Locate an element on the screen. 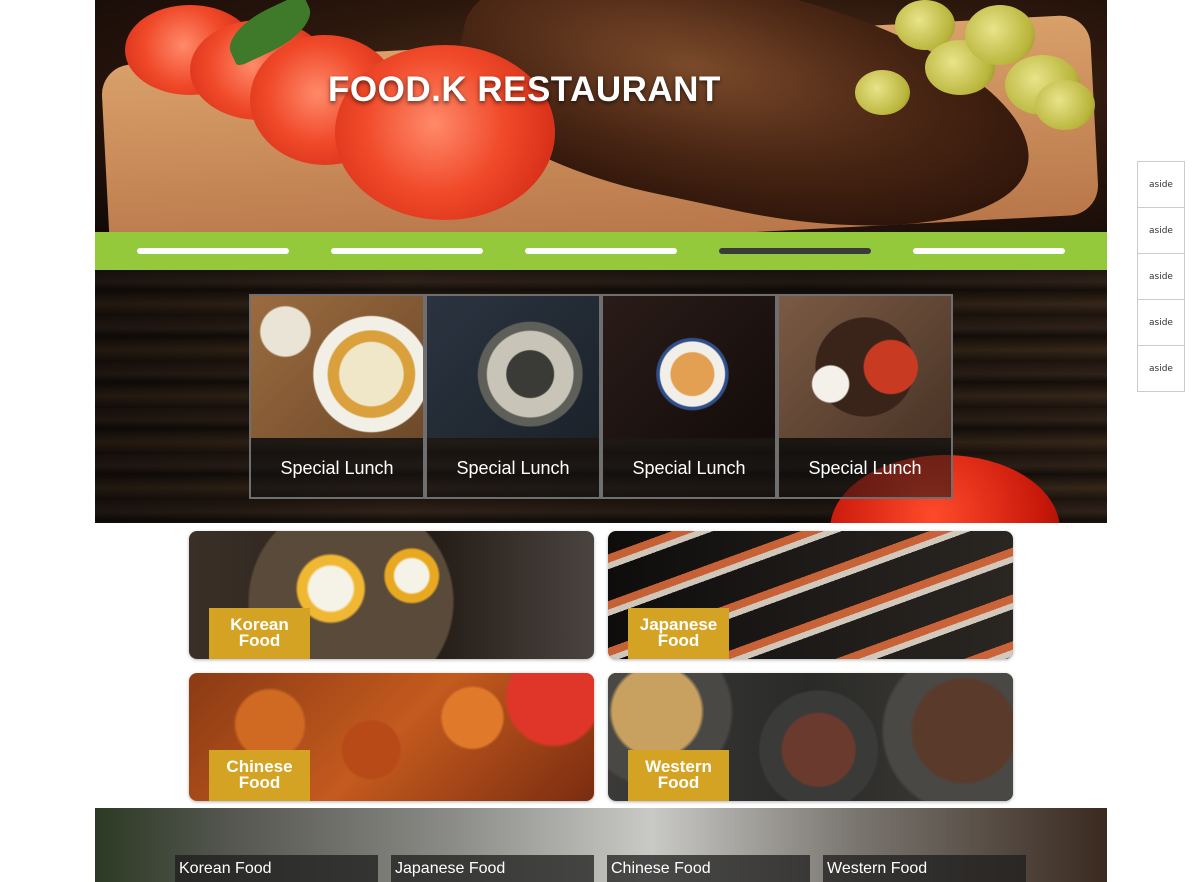  aside-panel: aside aside aside aside aside is located at coordinates (1161, 276).